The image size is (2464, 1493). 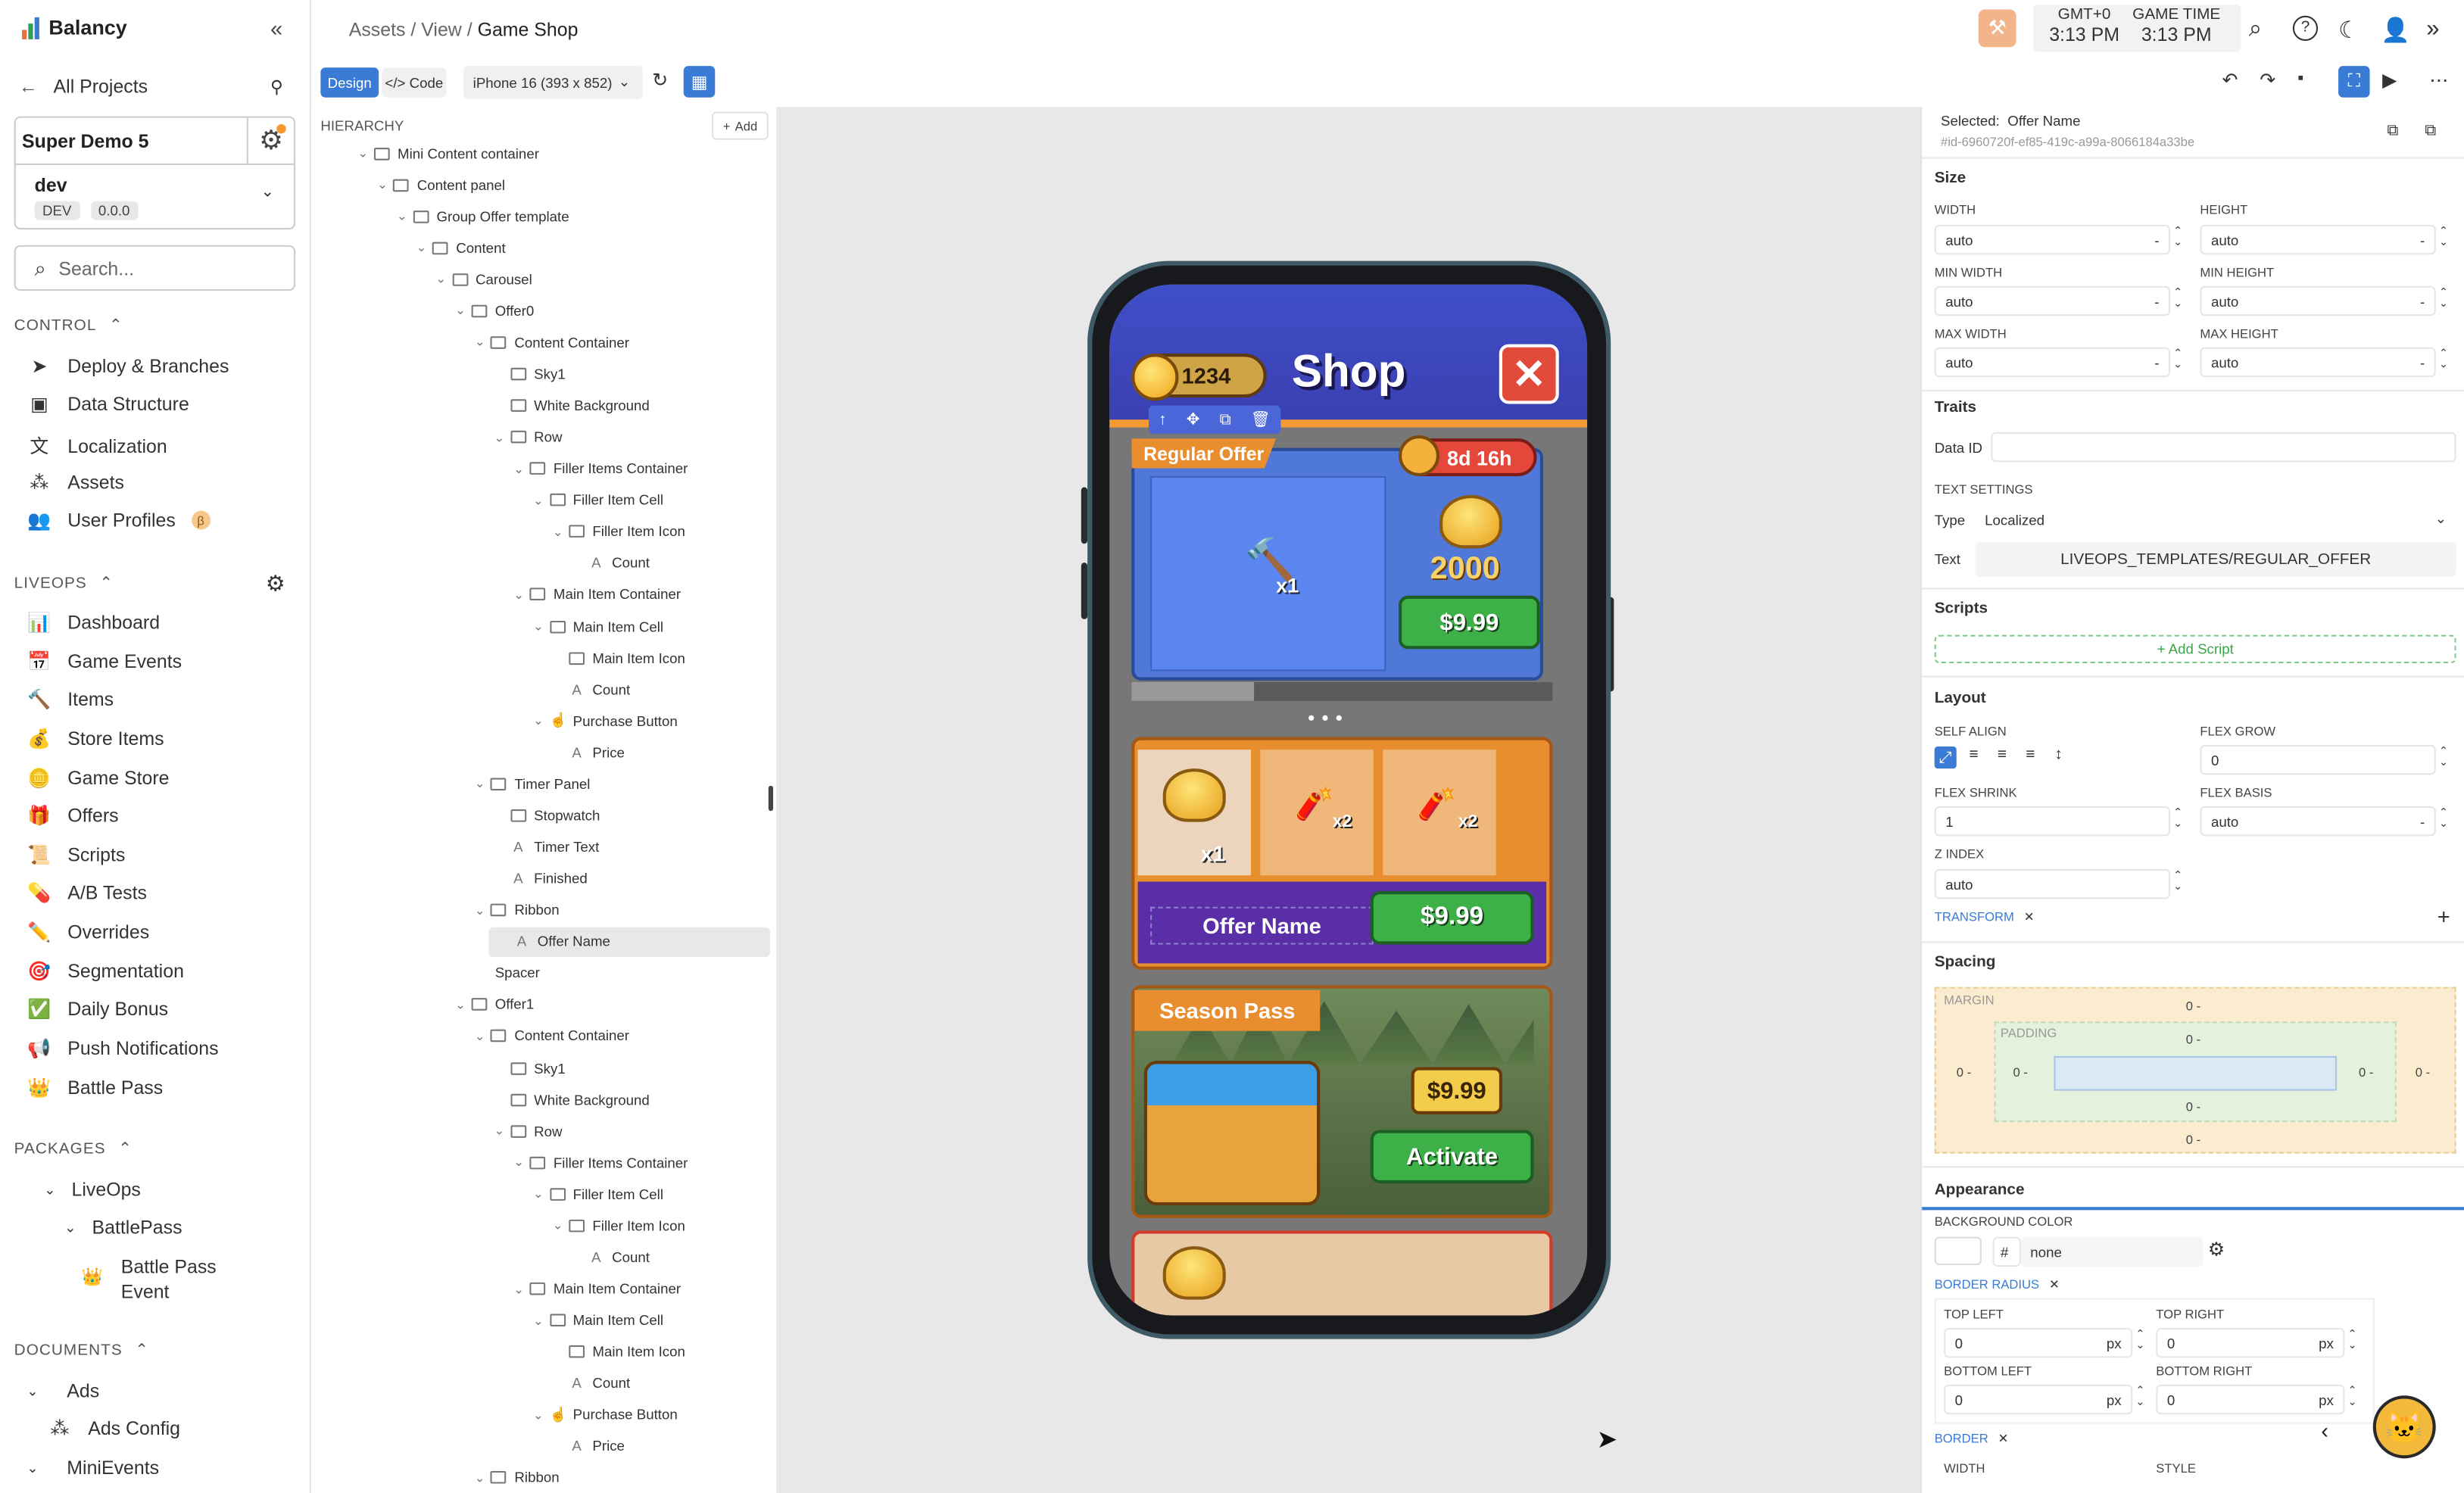 I want to click on design-mode-button: Design, so click(x=349, y=82).